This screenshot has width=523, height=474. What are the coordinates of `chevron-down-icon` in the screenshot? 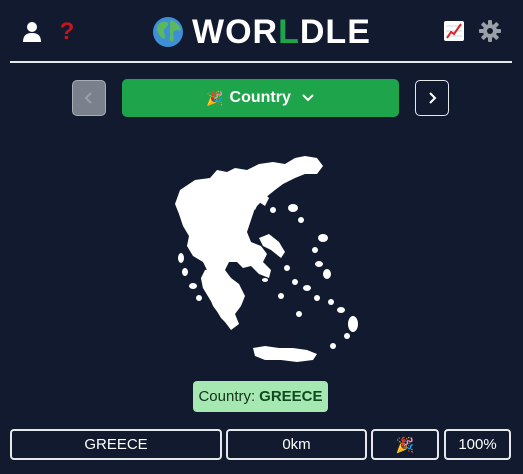 It's located at (308, 98).